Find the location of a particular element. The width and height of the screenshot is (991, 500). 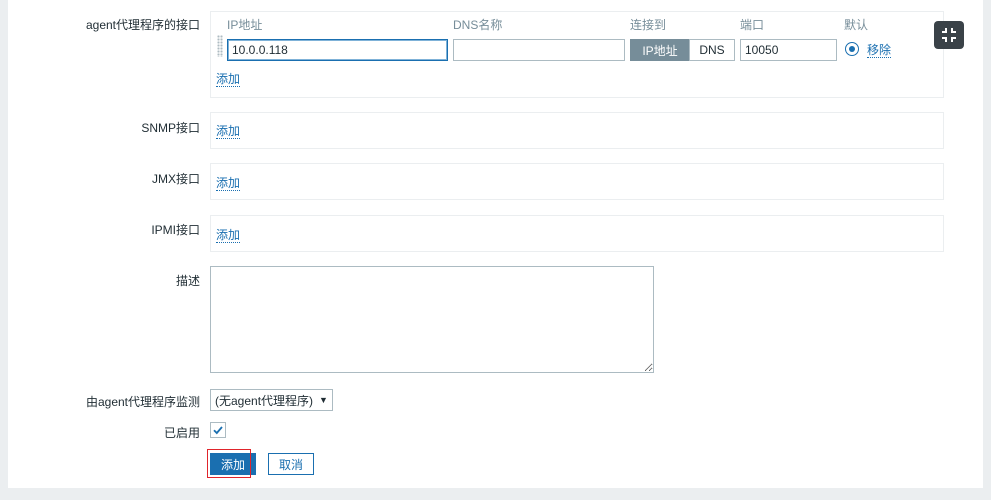

enabled-checkbox is located at coordinates (218, 430).